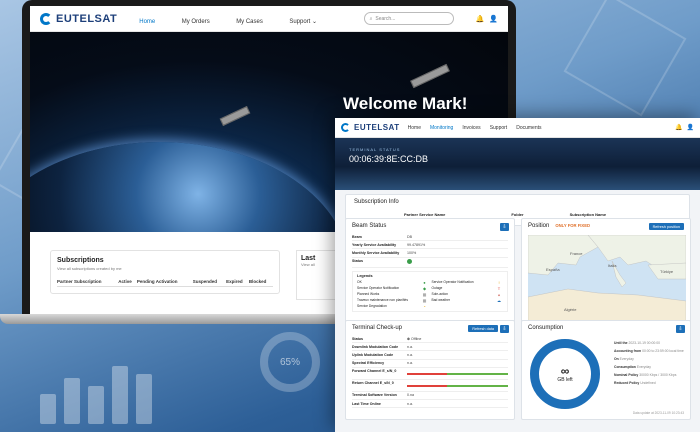 This screenshot has width=700, height=432. I want to click on row-value: Offline, so click(416, 338).